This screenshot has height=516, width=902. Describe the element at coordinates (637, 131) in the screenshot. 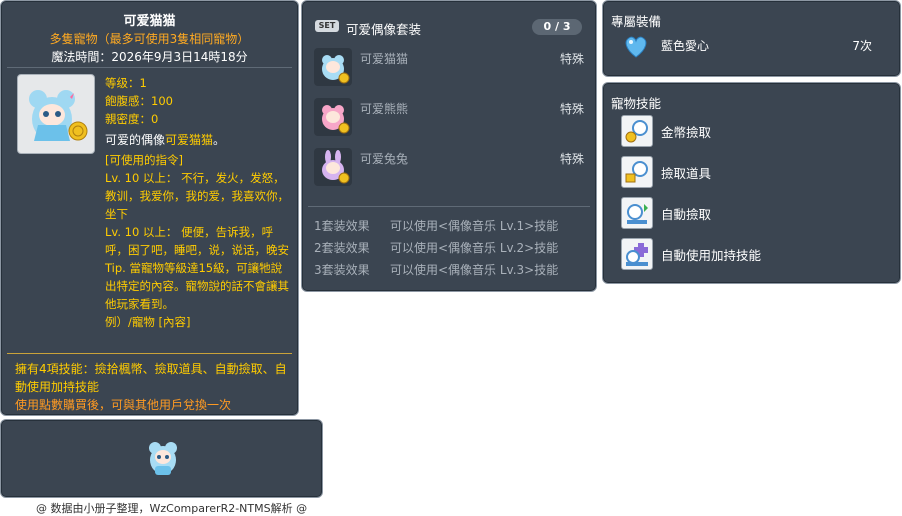

I see `meso-pickup-icon` at that location.